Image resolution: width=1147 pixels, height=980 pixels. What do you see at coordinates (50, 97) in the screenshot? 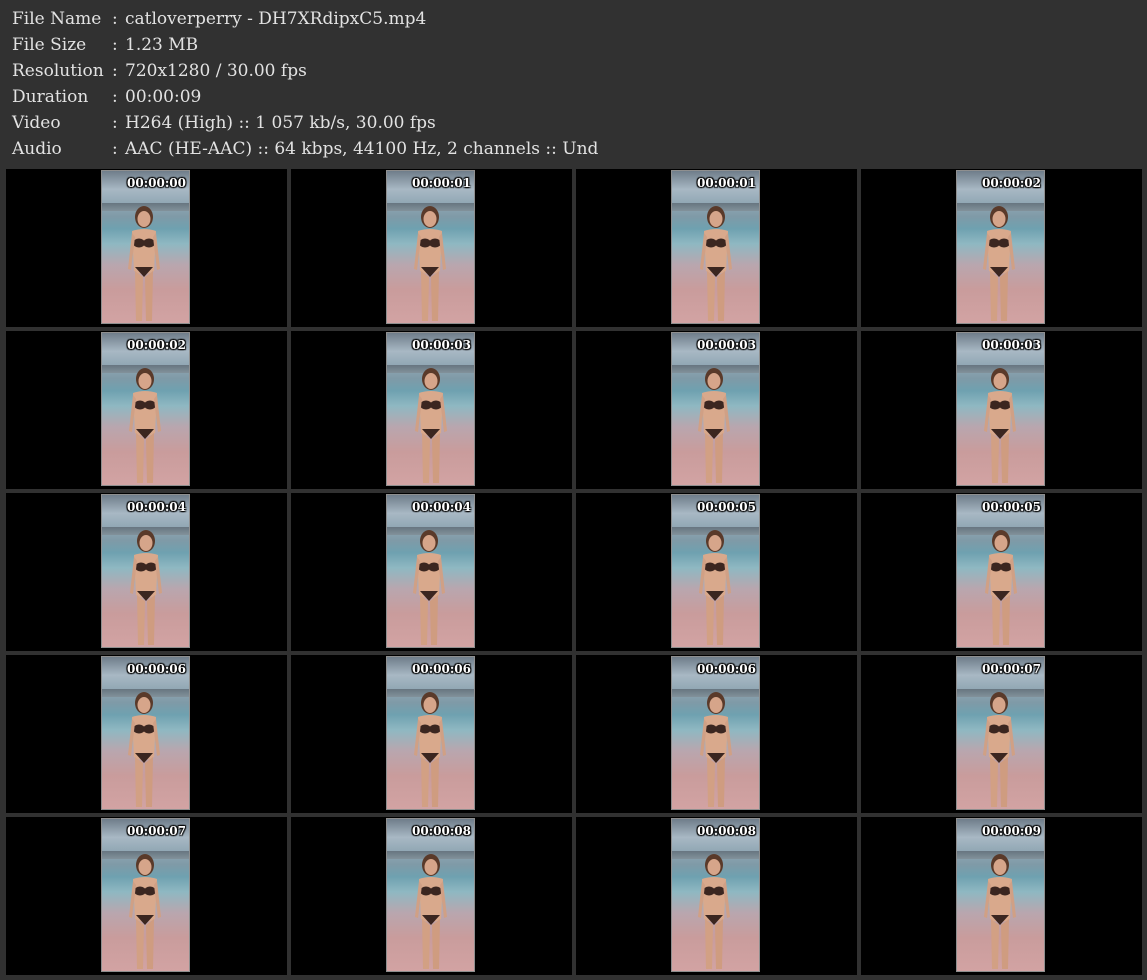
I see `info-label: Duration` at bounding box center [50, 97].